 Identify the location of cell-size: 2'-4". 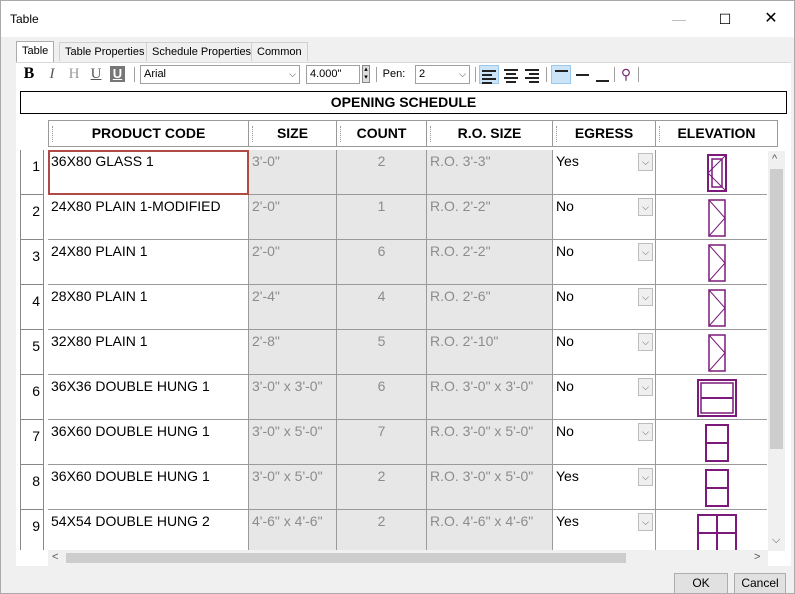
(293, 307).